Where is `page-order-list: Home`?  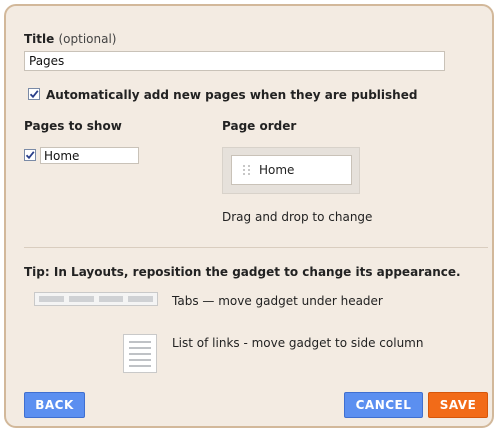 page-order-list: Home is located at coordinates (291, 170).